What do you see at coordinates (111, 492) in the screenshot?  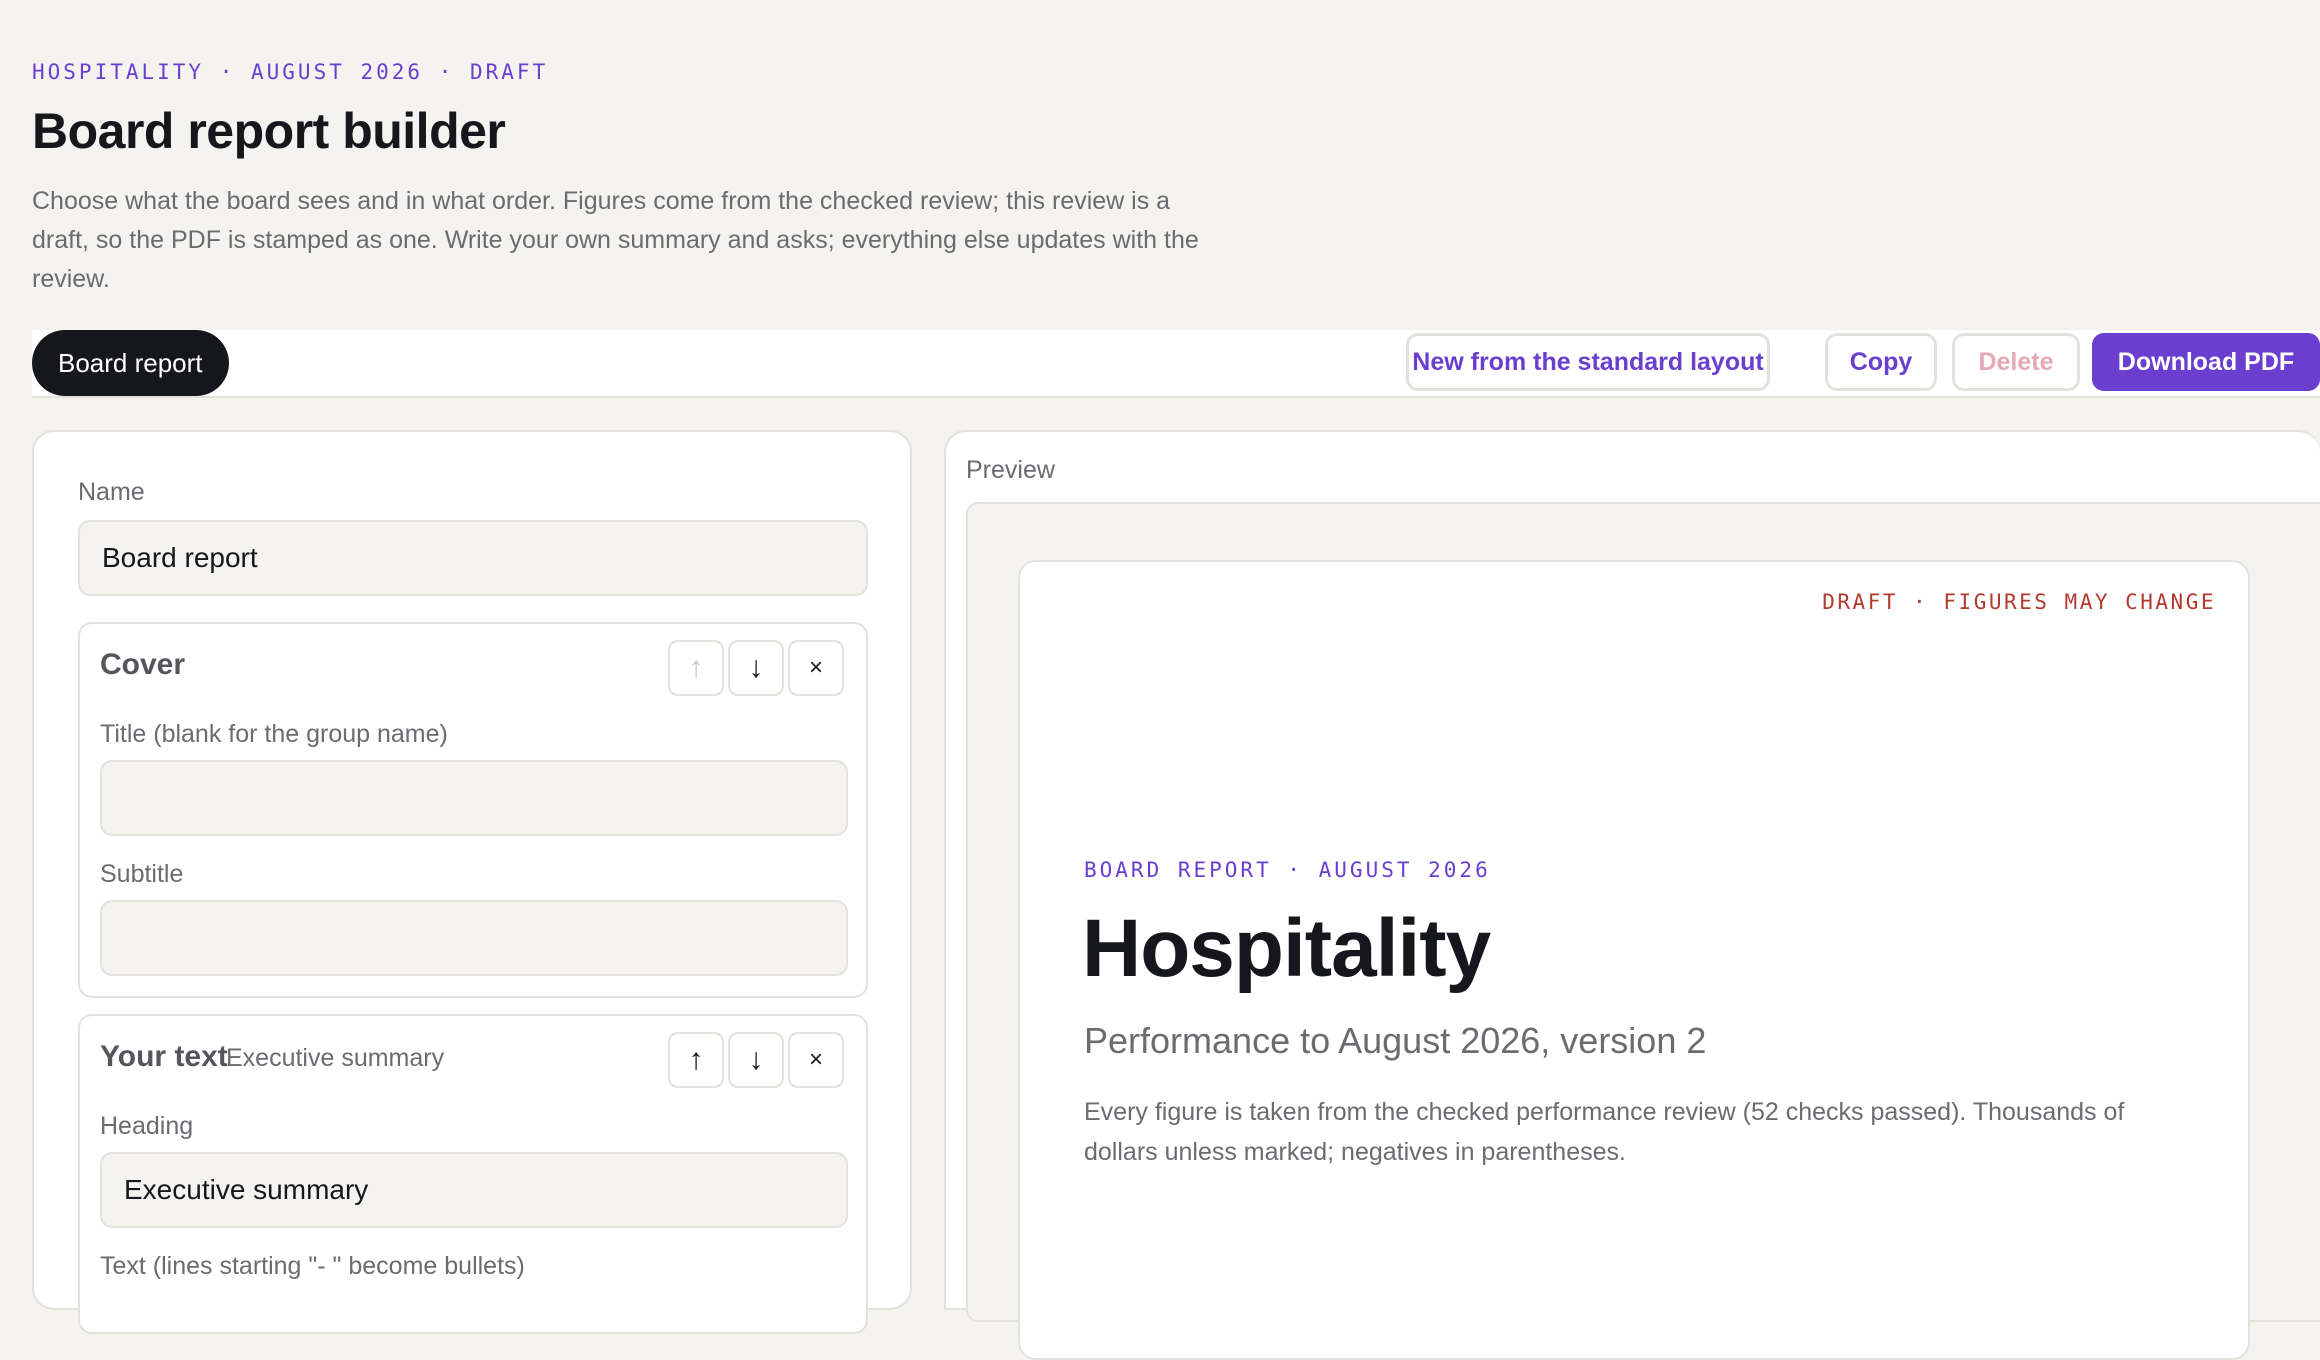 I see `name-label: Name` at bounding box center [111, 492].